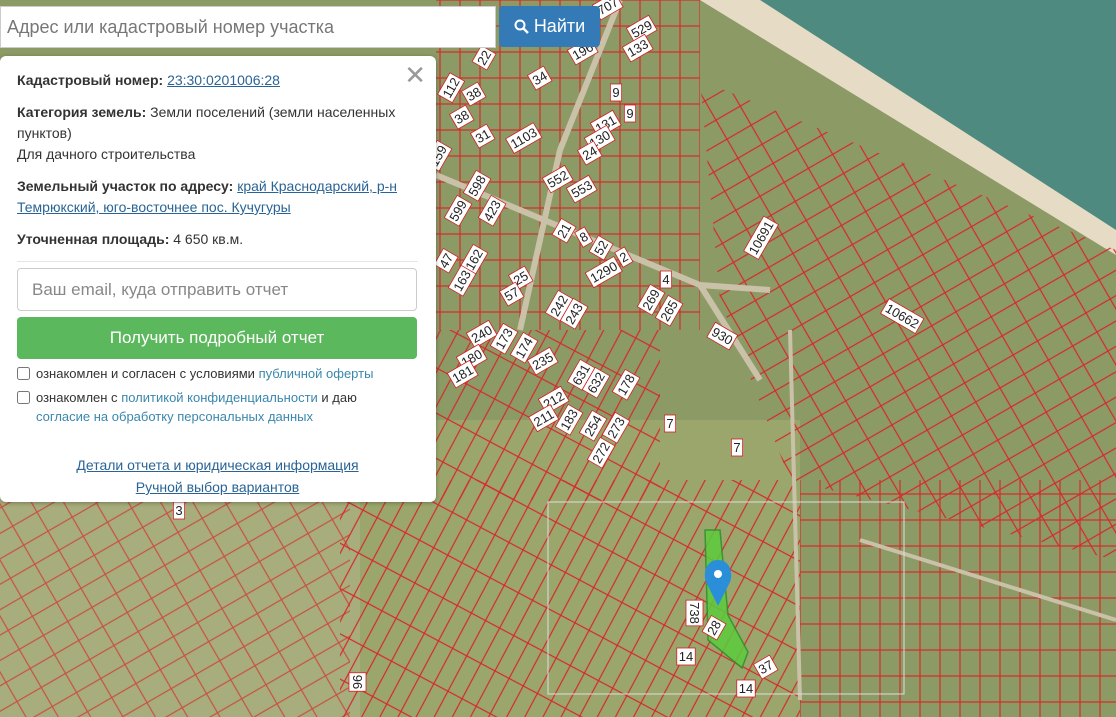  What do you see at coordinates (23, 373) in the screenshot?
I see `offer-checkbox` at bounding box center [23, 373].